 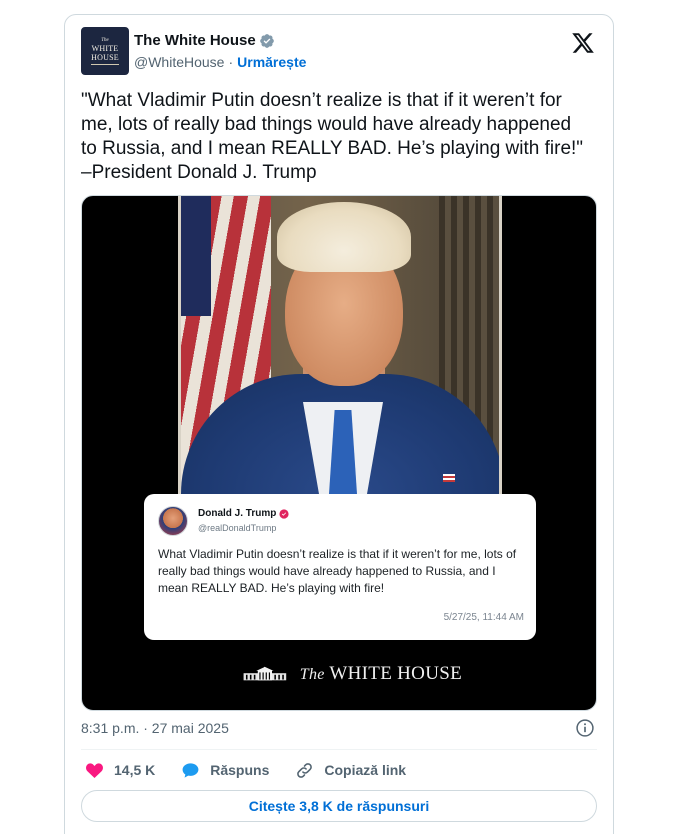 I want to click on avatar-text-white: WHITE, so click(x=105, y=48).